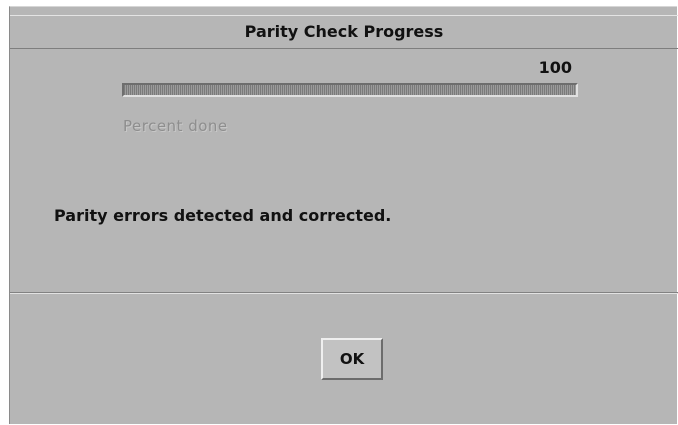  What do you see at coordinates (344, 293) in the screenshot?
I see `button-area-separator` at bounding box center [344, 293].